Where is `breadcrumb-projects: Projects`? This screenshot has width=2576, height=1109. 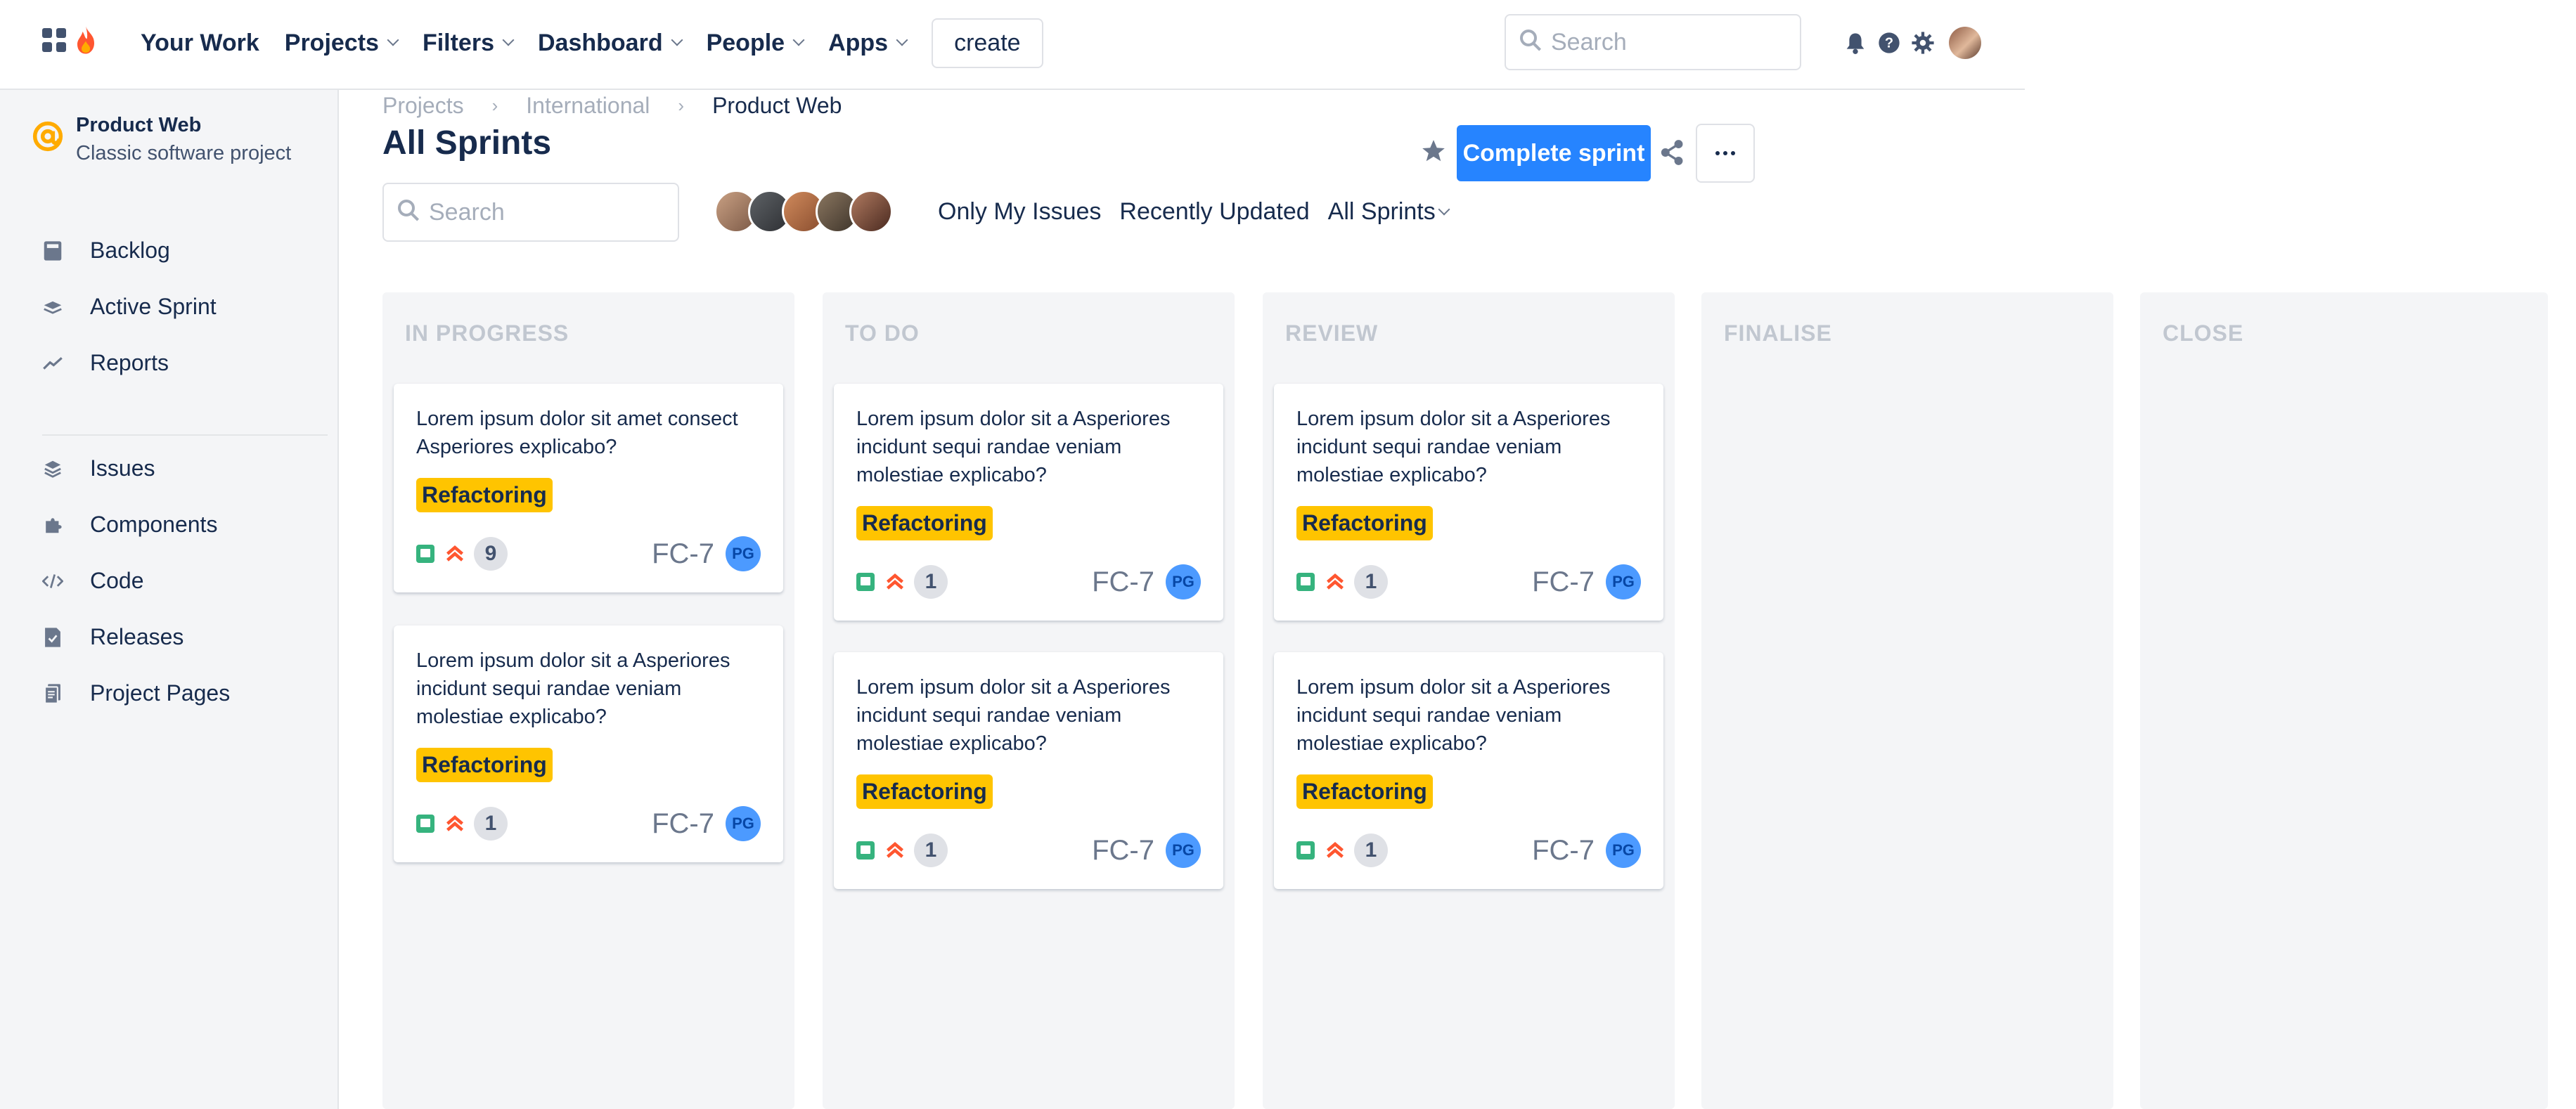
breadcrumb-projects: Projects is located at coordinates (423, 106).